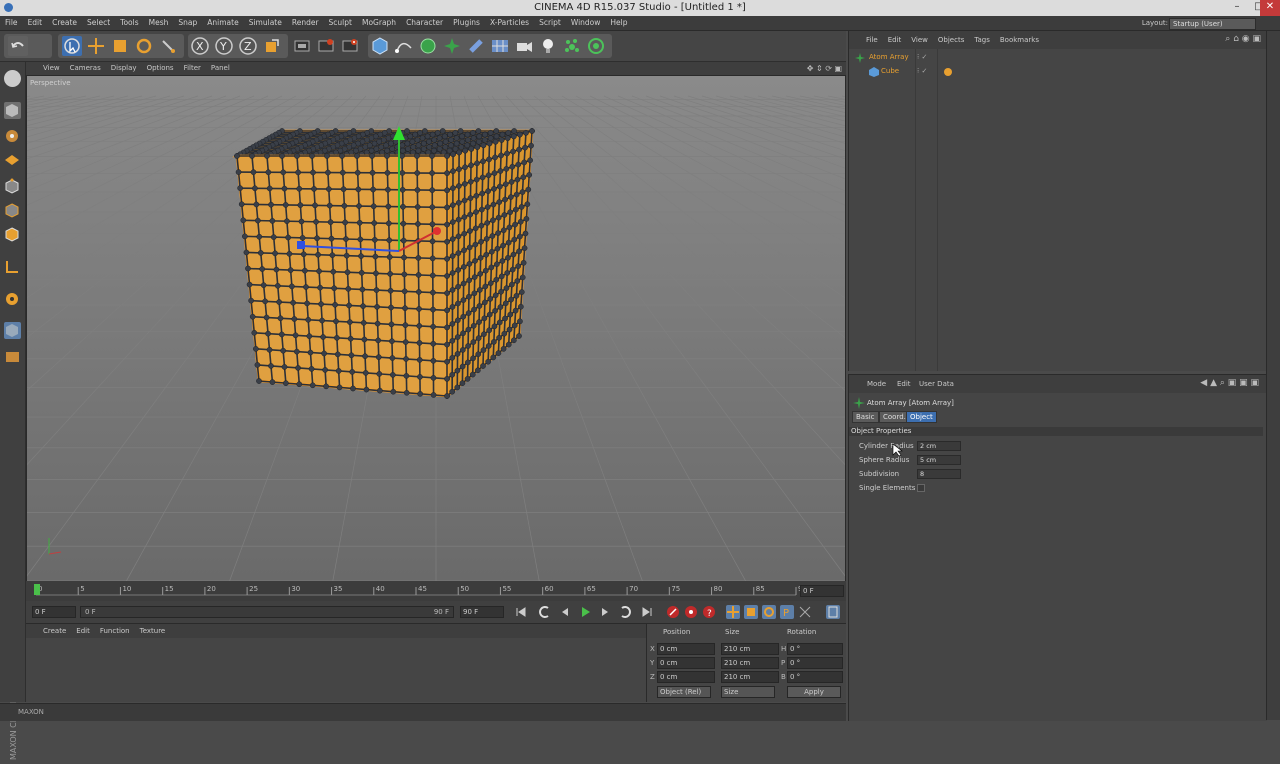 This screenshot has height=764, width=1280. What do you see at coordinates (64, 23) in the screenshot?
I see `menu-create: Create` at bounding box center [64, 23].